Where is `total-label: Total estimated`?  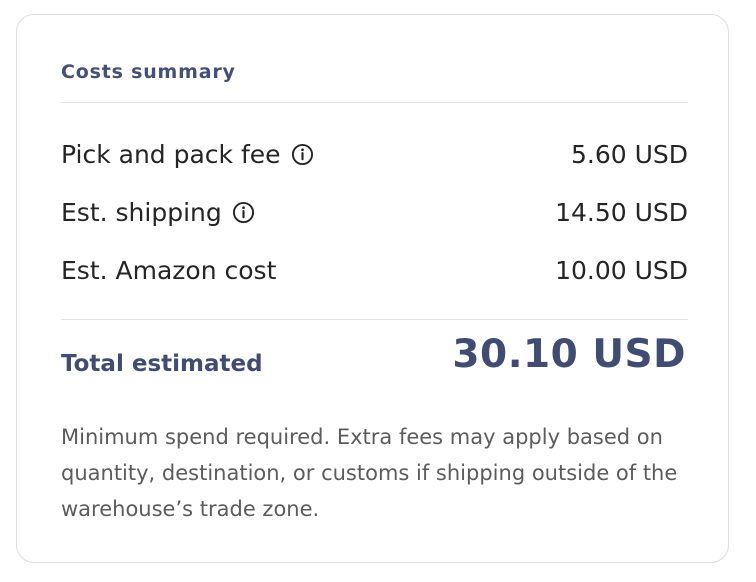 total-label: Total estimated is located at coordinates (162, 364).